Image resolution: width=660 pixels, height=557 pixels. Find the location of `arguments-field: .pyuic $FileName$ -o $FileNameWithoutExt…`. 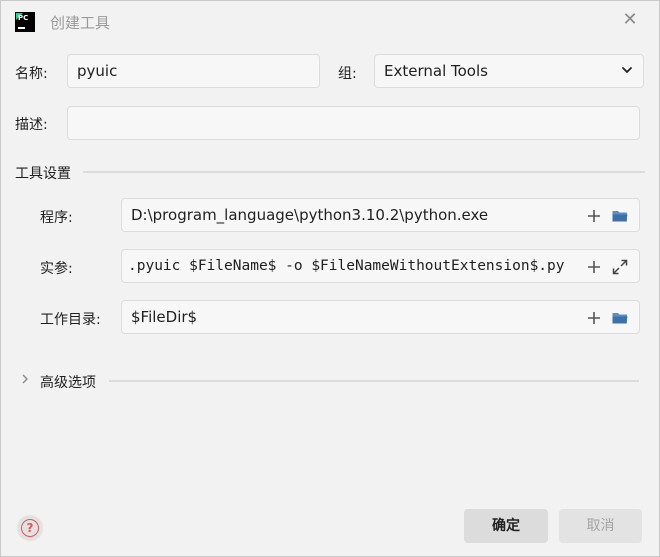

arguments-field: .pyuic $FileName$ -o $FileNameWithoutExt… is located at coordinates (380, 266).